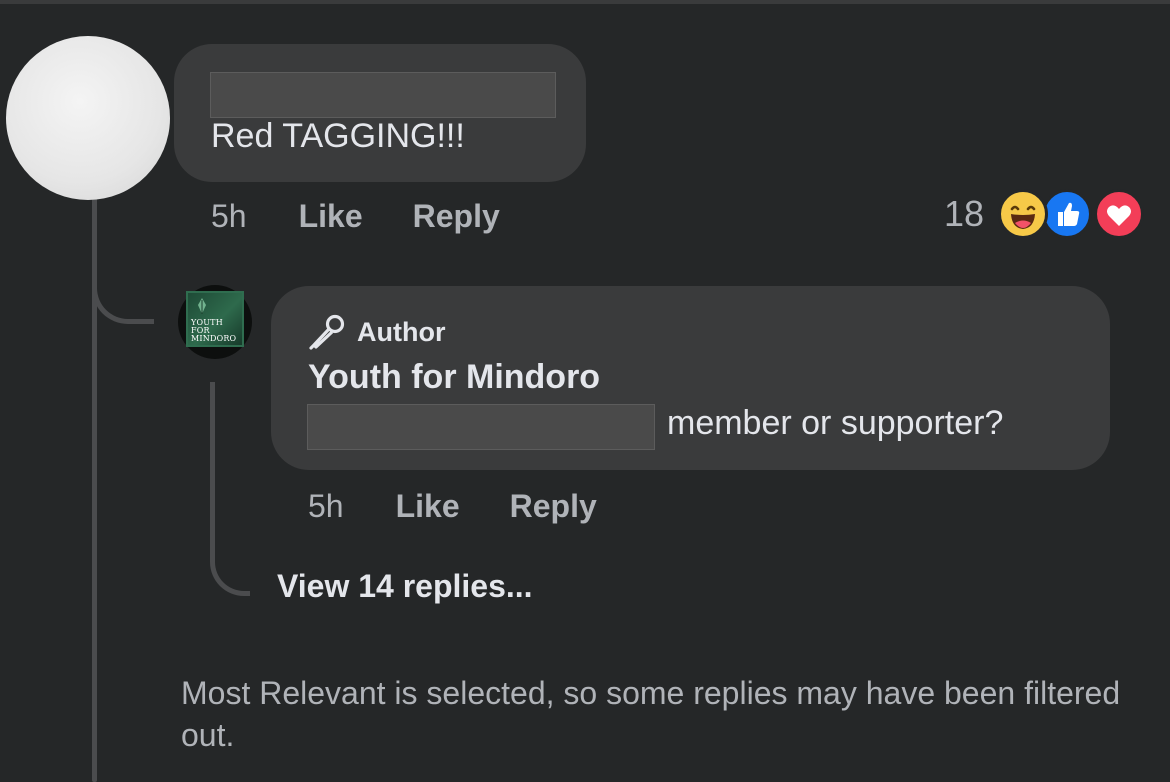 The width and height of the screenshot is (1170, 782). I want to click on leaf-icon, so click(202, 306).